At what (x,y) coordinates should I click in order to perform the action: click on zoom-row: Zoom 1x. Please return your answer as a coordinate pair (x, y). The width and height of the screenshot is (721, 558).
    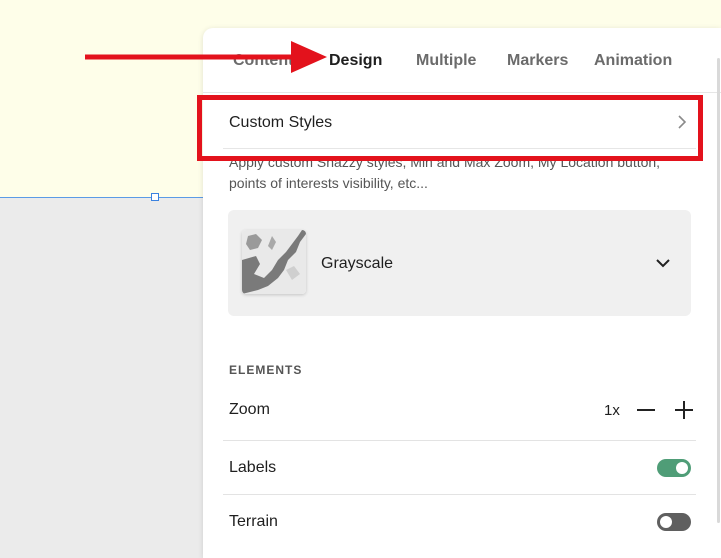
    Looking at the image, I should click on (459, 412).